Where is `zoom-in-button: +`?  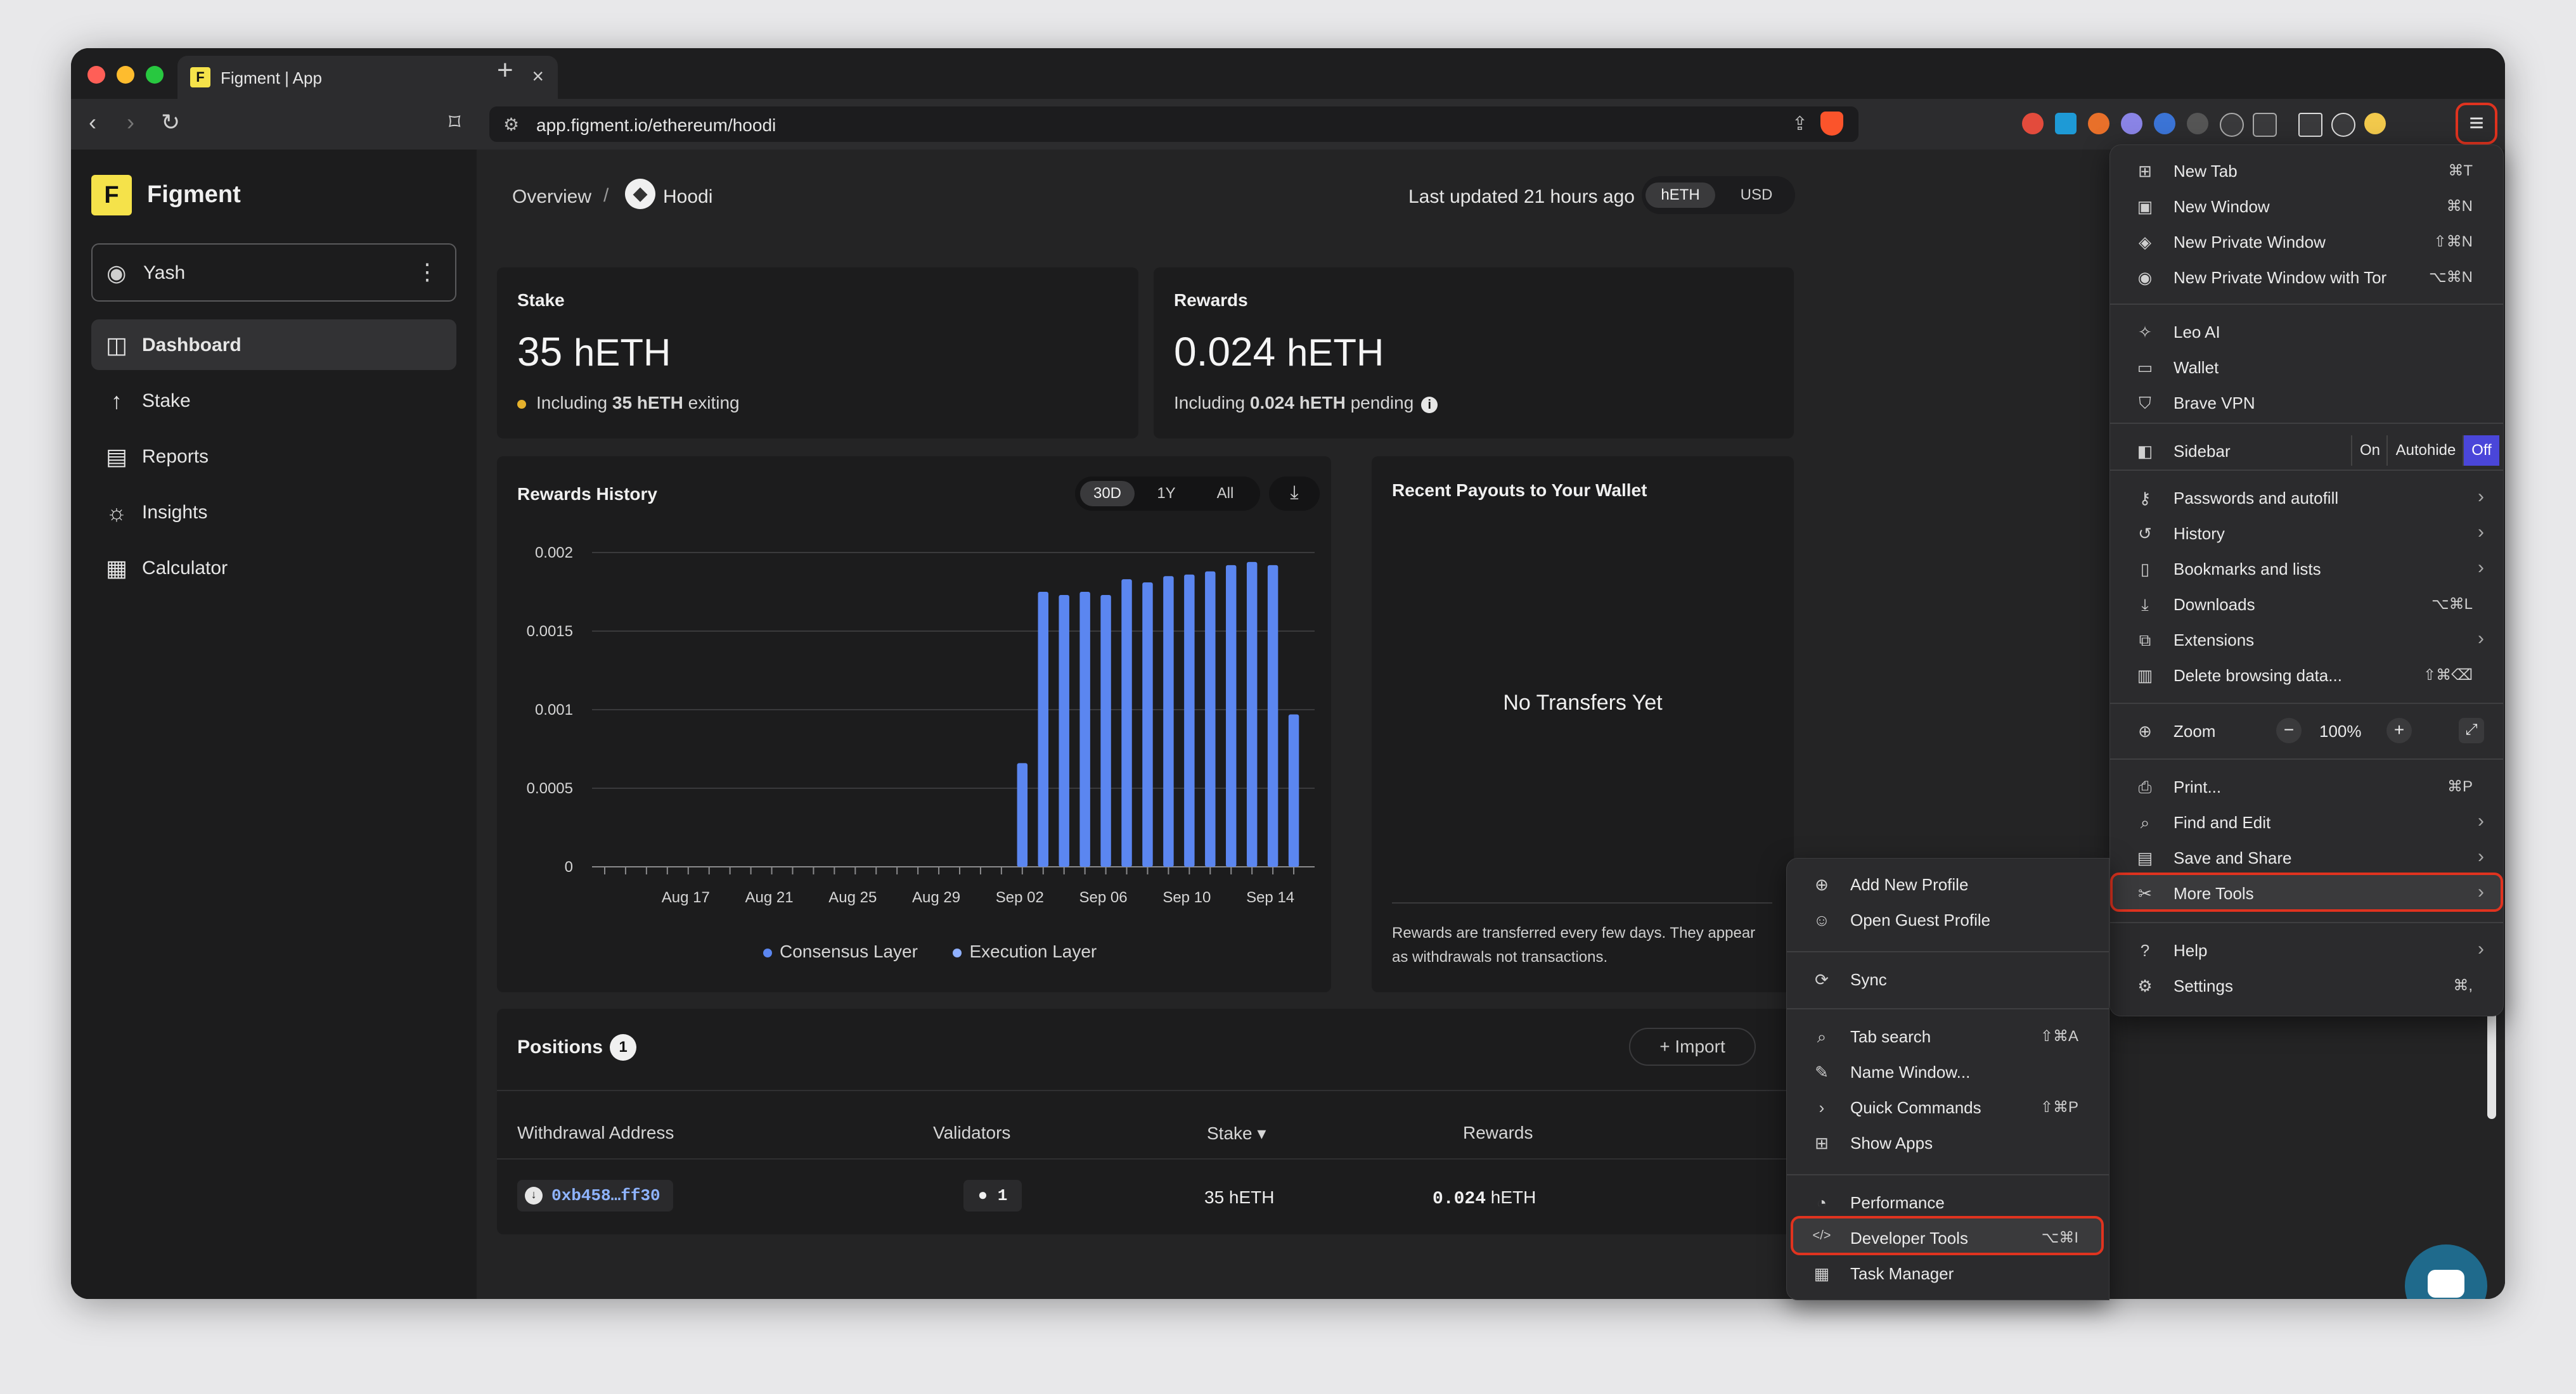 zoom-in-button: + is located at coordinates (2399, 730).